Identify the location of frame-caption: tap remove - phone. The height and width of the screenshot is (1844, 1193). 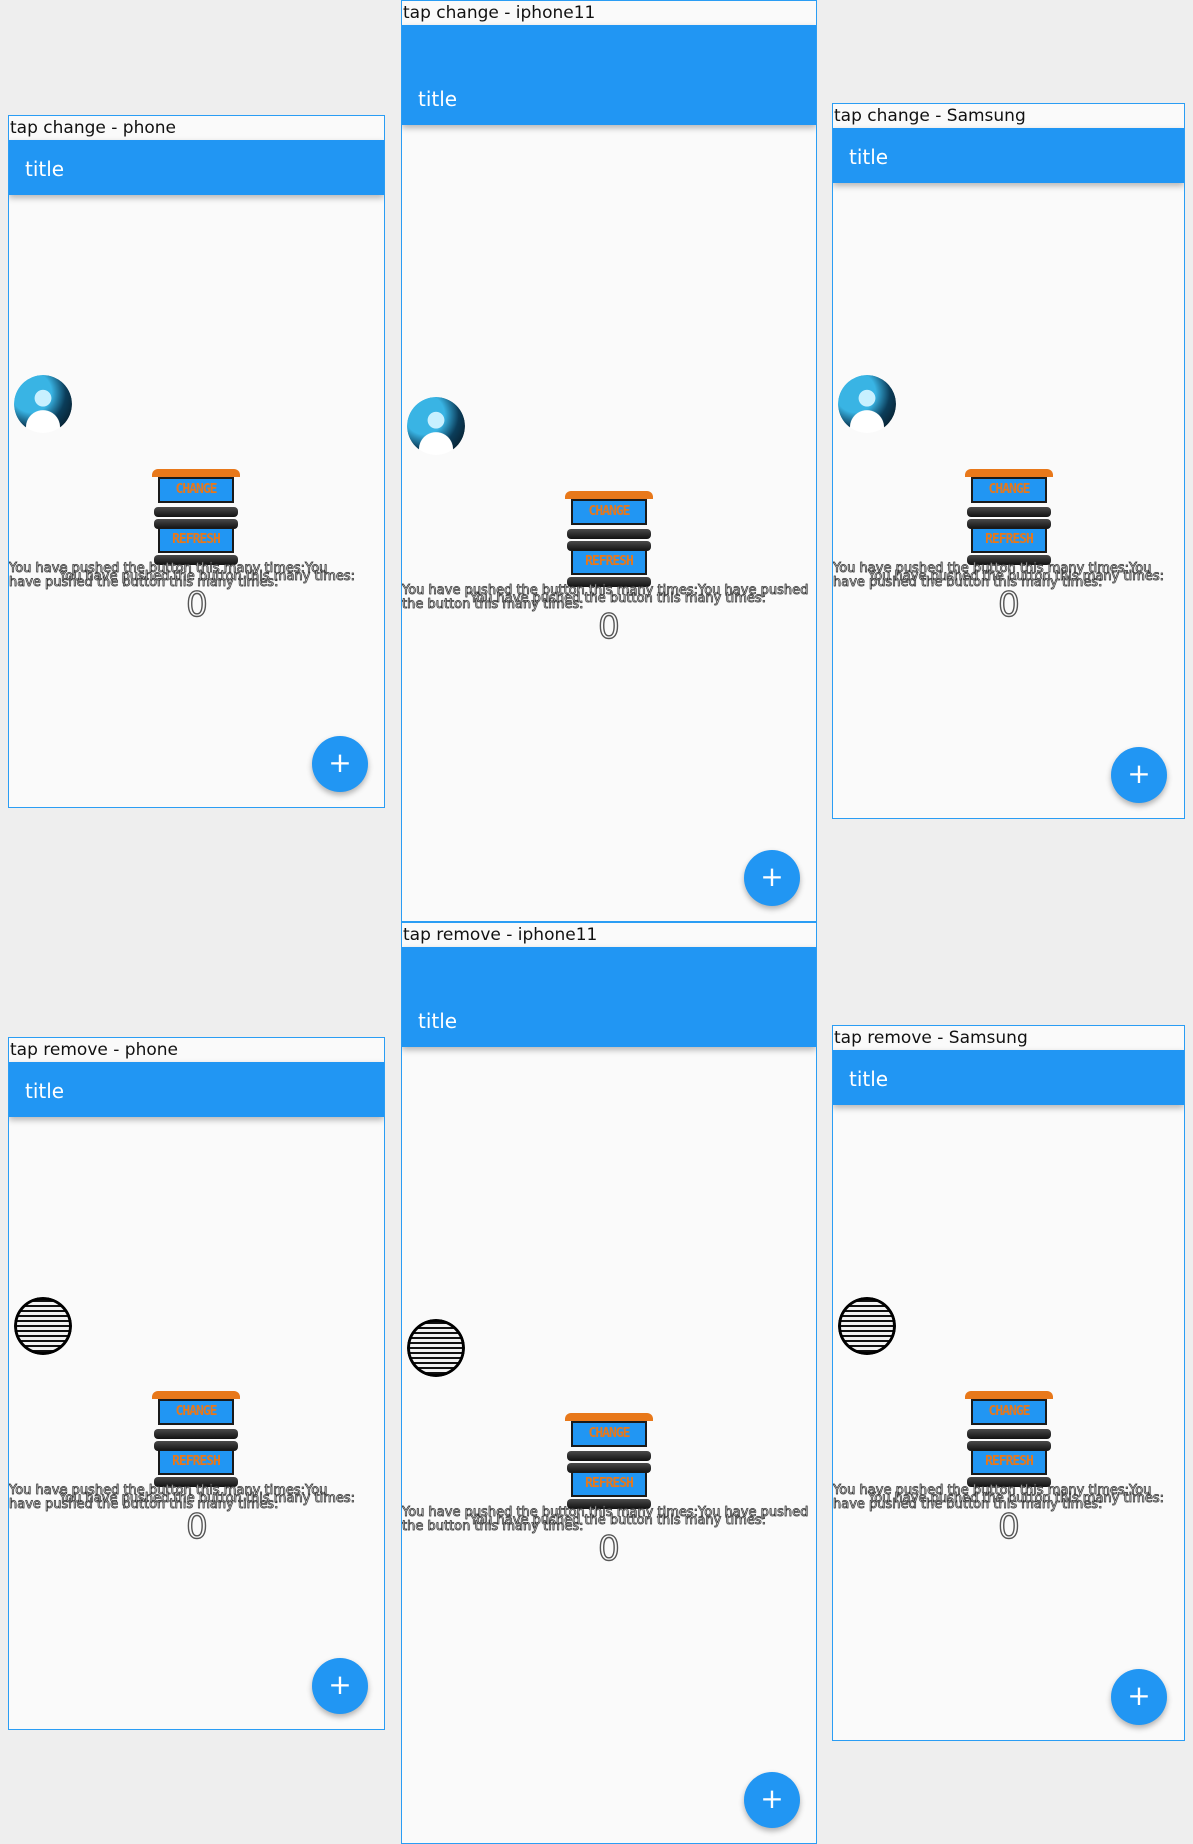
(196, 1050).